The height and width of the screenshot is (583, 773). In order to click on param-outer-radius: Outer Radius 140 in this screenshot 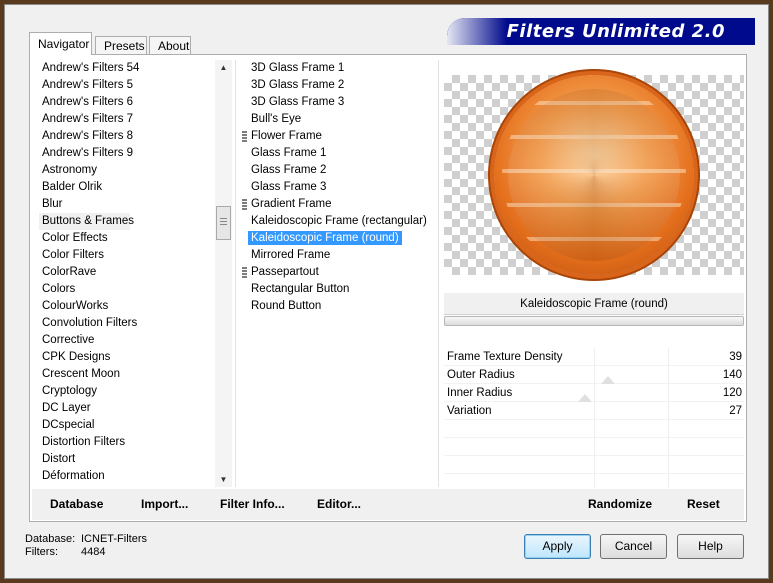, I will do `click(594, 375)`.